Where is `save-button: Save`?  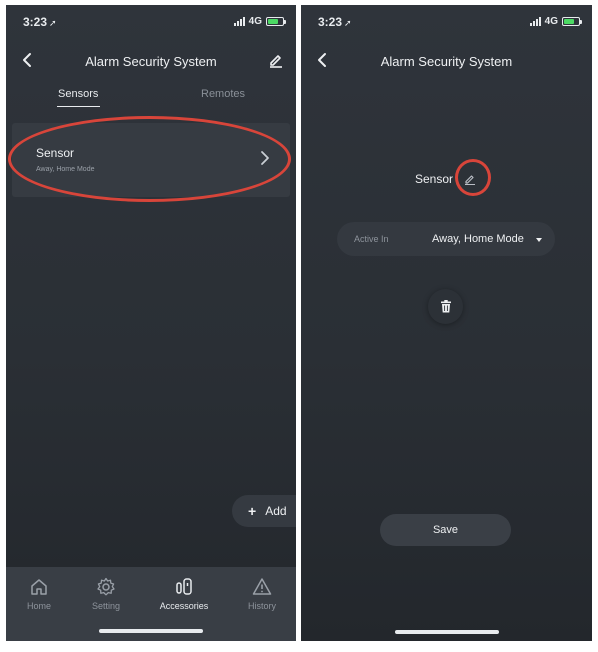
save-button: Save is located at coordinates (445, 530).